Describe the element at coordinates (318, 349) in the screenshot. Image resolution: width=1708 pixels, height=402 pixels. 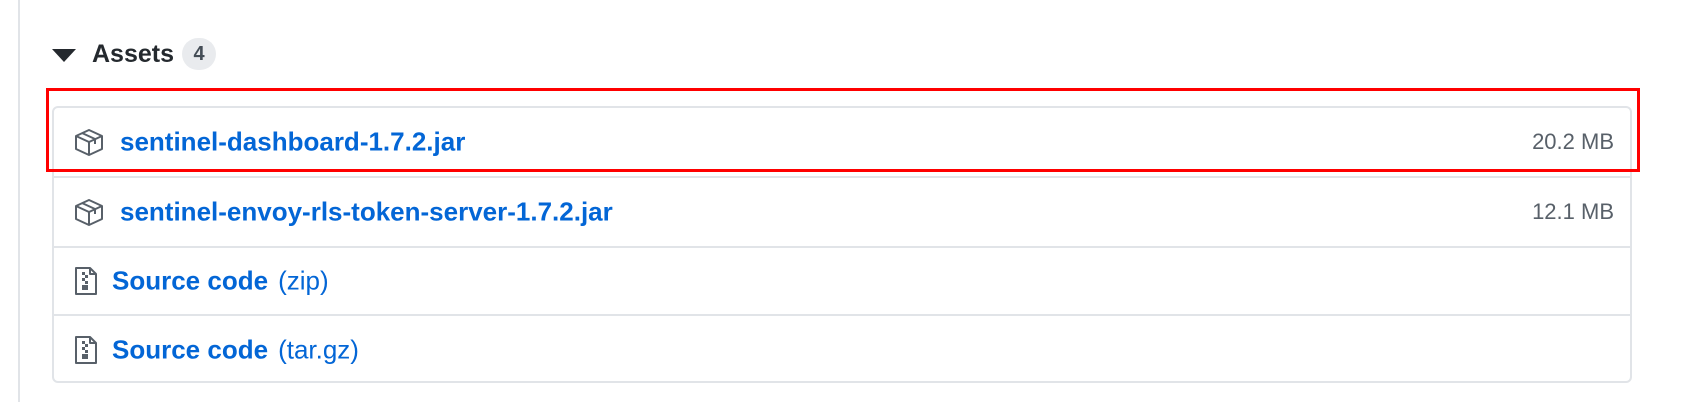
I see `source-code-type: (tar.gz)` at that location.